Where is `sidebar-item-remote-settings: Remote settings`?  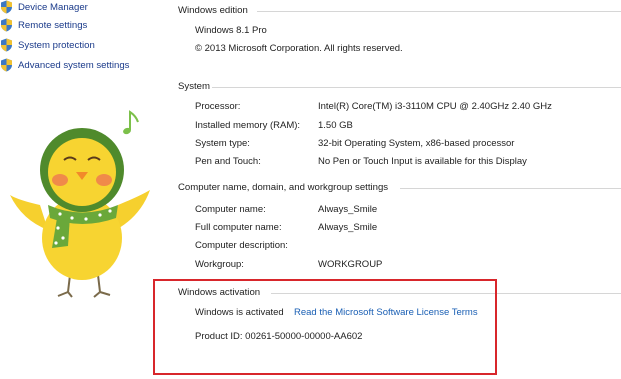 sidebar-item-remote-settings: Remote settings is located at coordinates (43, 25).